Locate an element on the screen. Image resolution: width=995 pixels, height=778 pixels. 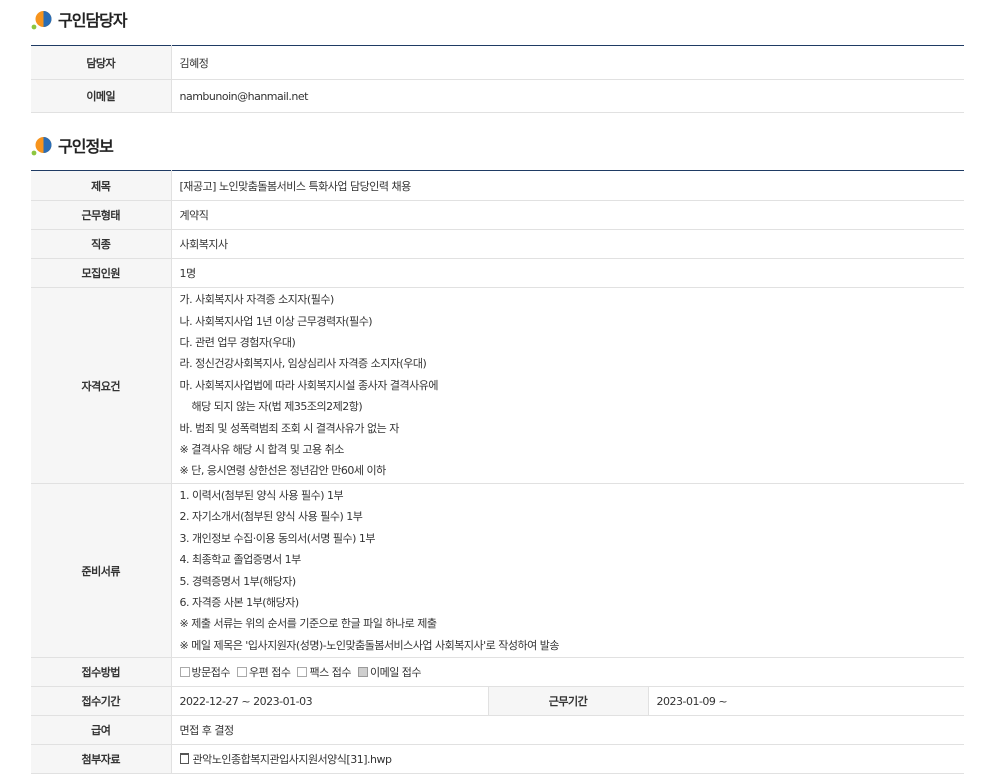
file-icon is located at coordinates (184, 759).